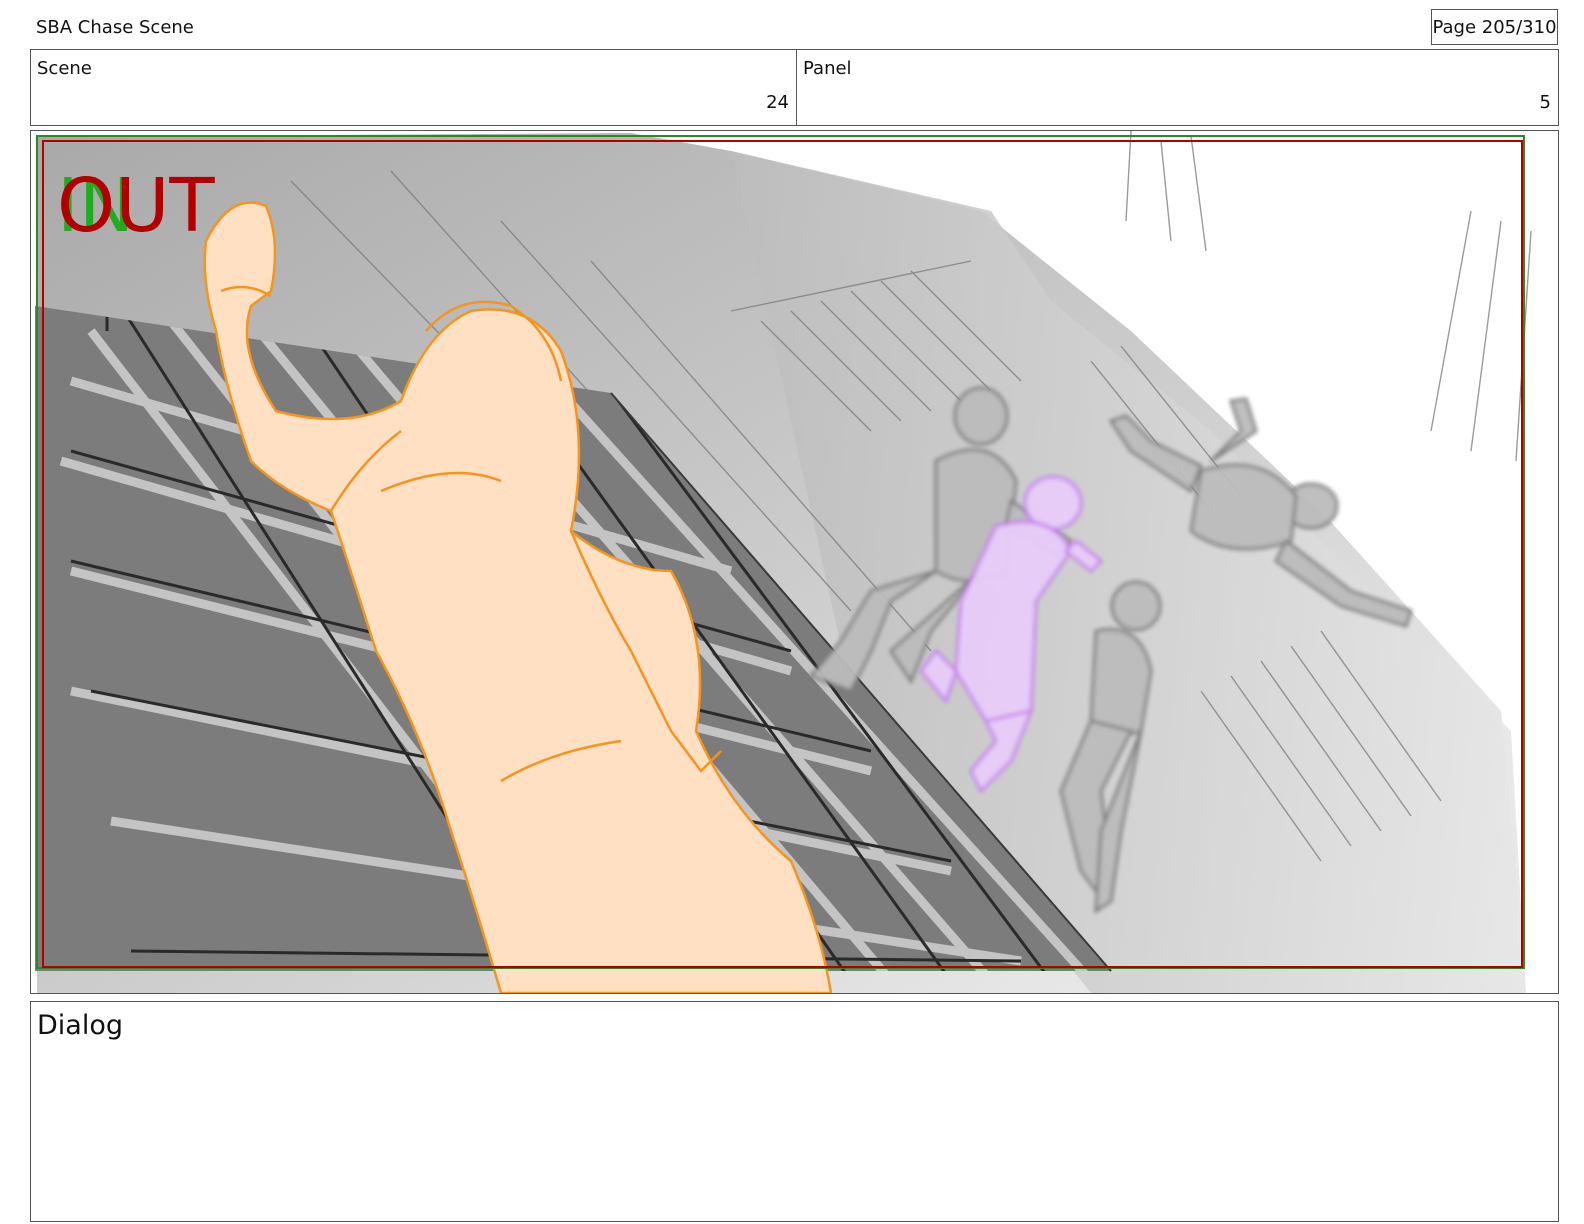  What do you see at coordinates (136, 206) in the screenshot?
I see `out-marker: OUT` at bounding box center [136, 206].